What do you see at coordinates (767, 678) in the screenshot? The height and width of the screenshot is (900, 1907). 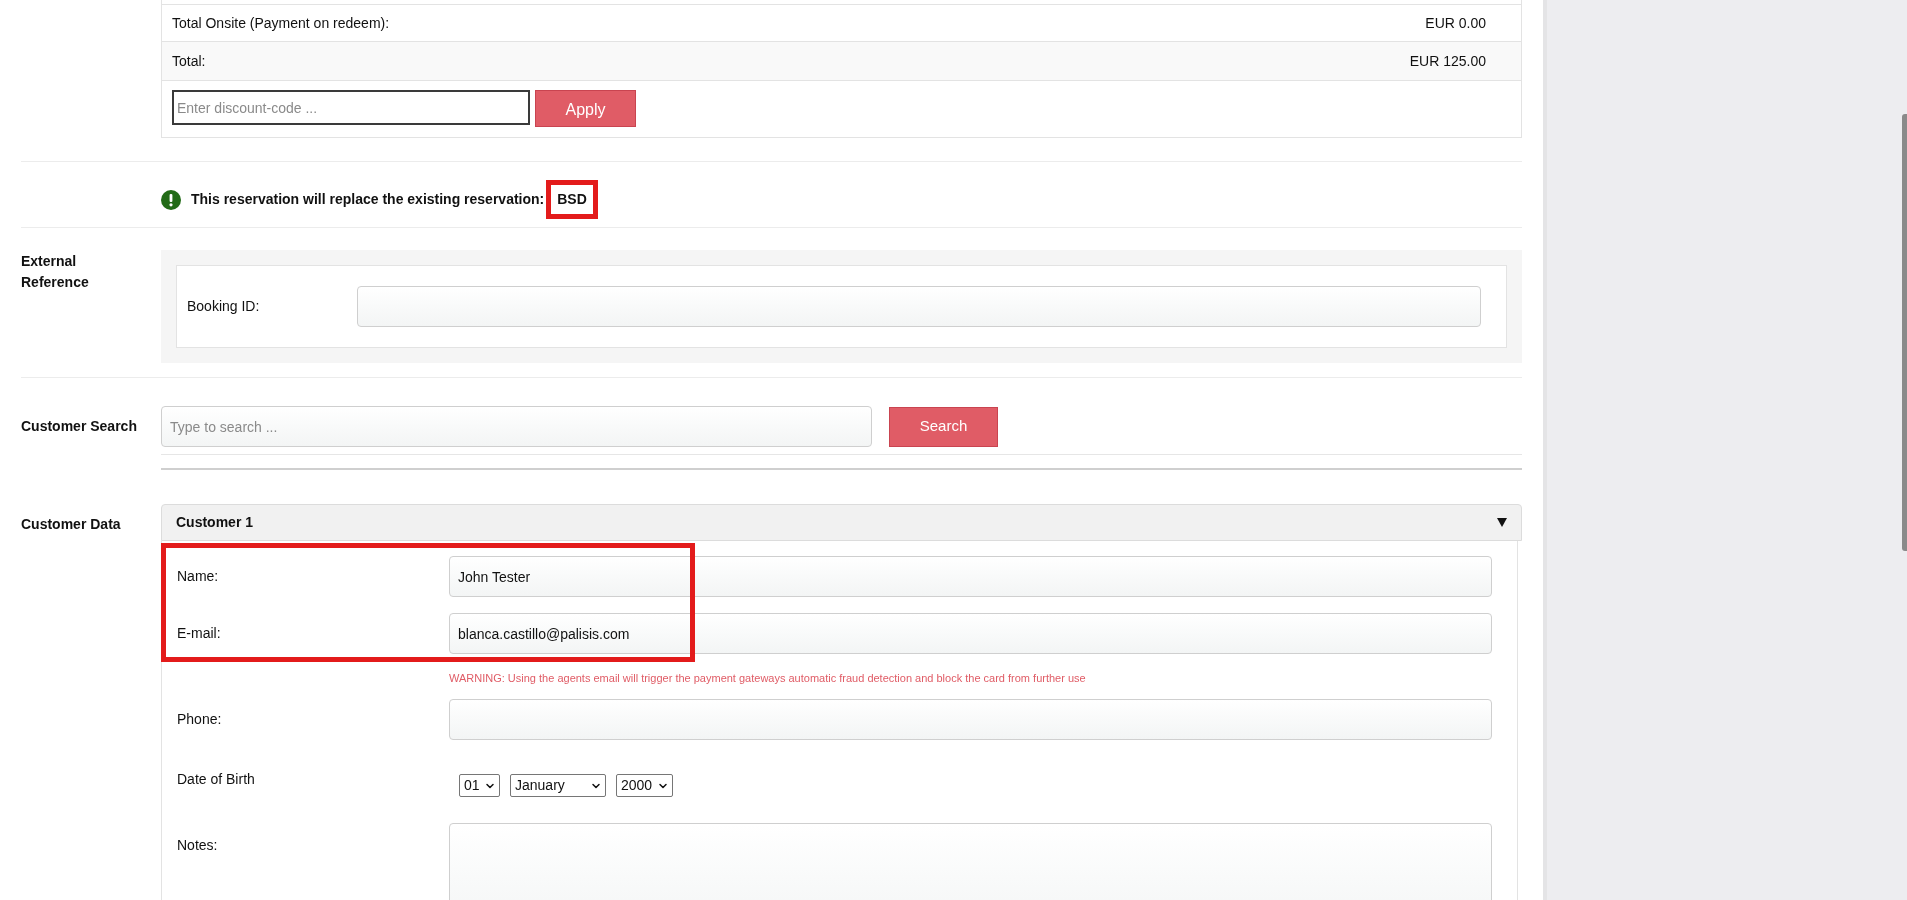 I see `warning-text: WARNING: Using the agents email will trigger the payment gateways automatic fraud detection and block the card from further use` at bounding box center [767, 678].